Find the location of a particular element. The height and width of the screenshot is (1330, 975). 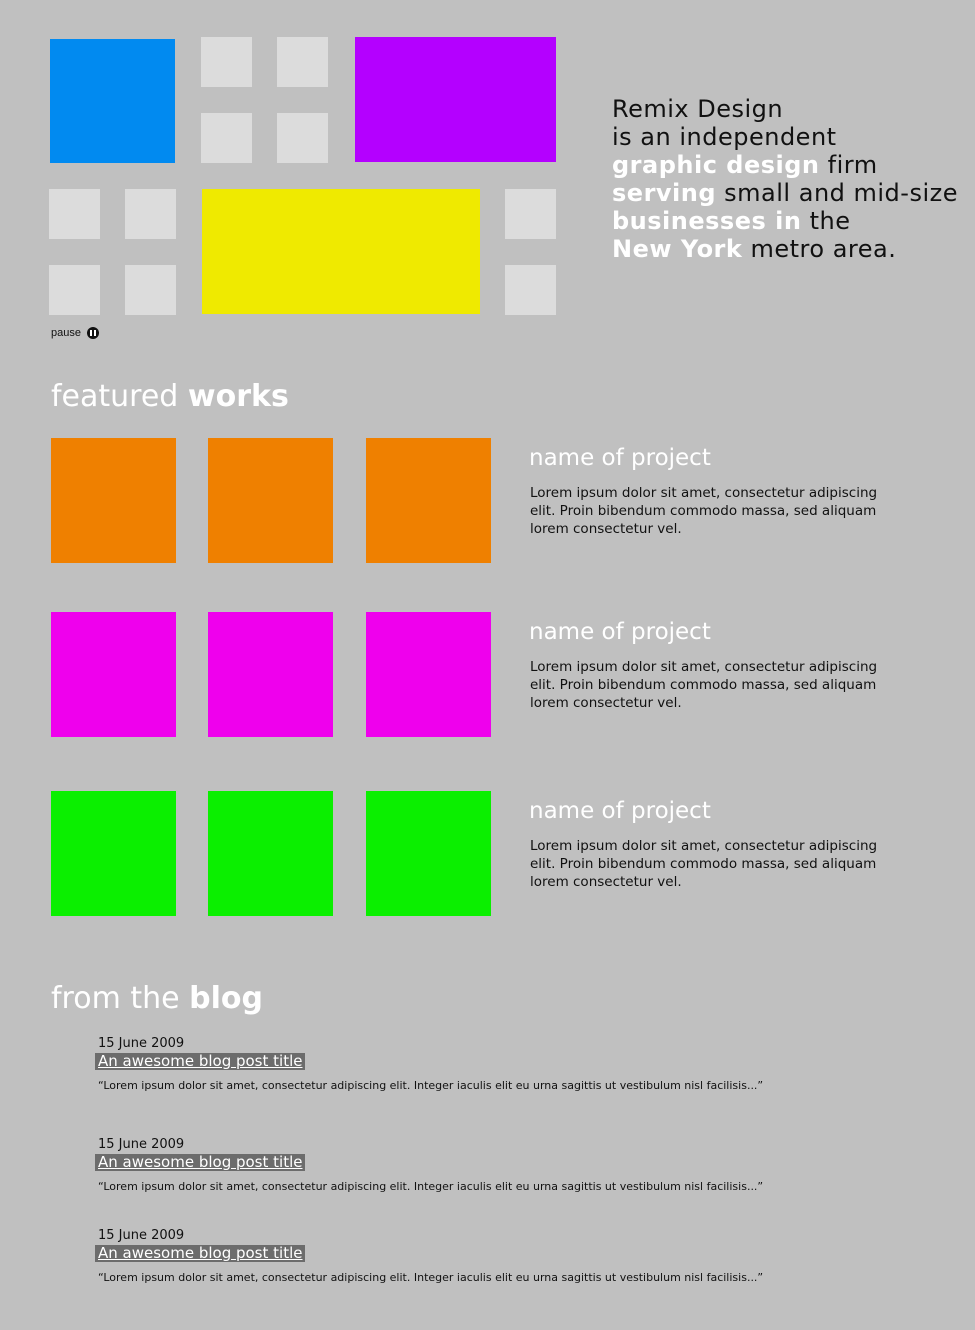

blog-heading-light: from the is located at coordinates (120, 998).